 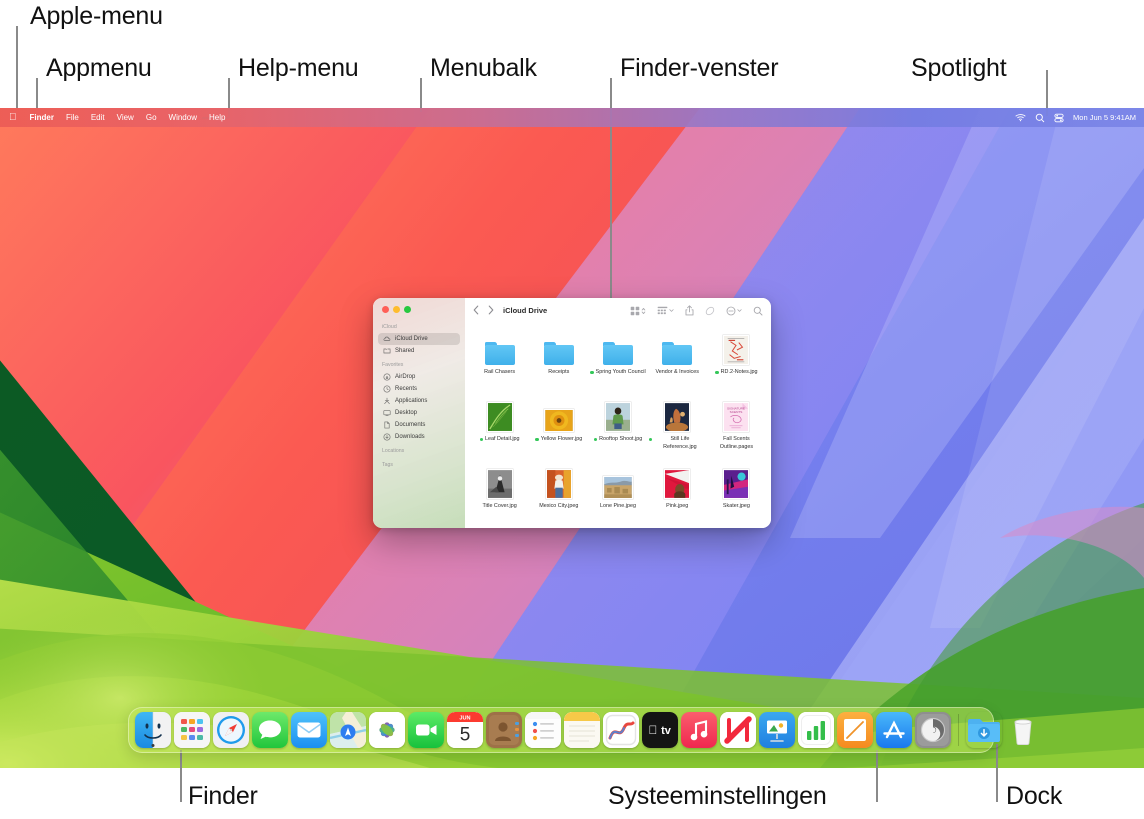 I want to click on launchpad-icon, so click(x=192, y=730).